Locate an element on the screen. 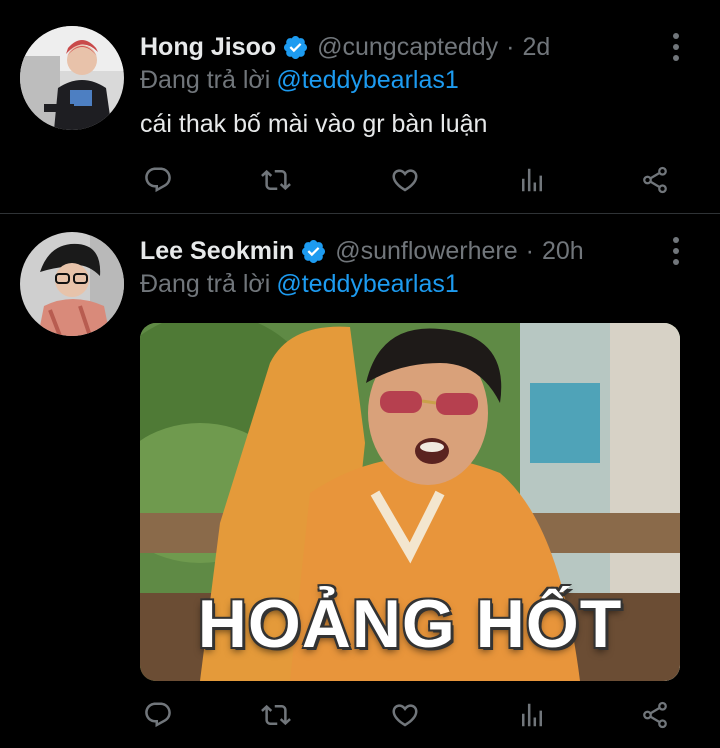 This screenshot has width=720, height=748. tweet-header: Lee Seokmin @sunflowerhere · 20h is located at coordinates (382, 251).